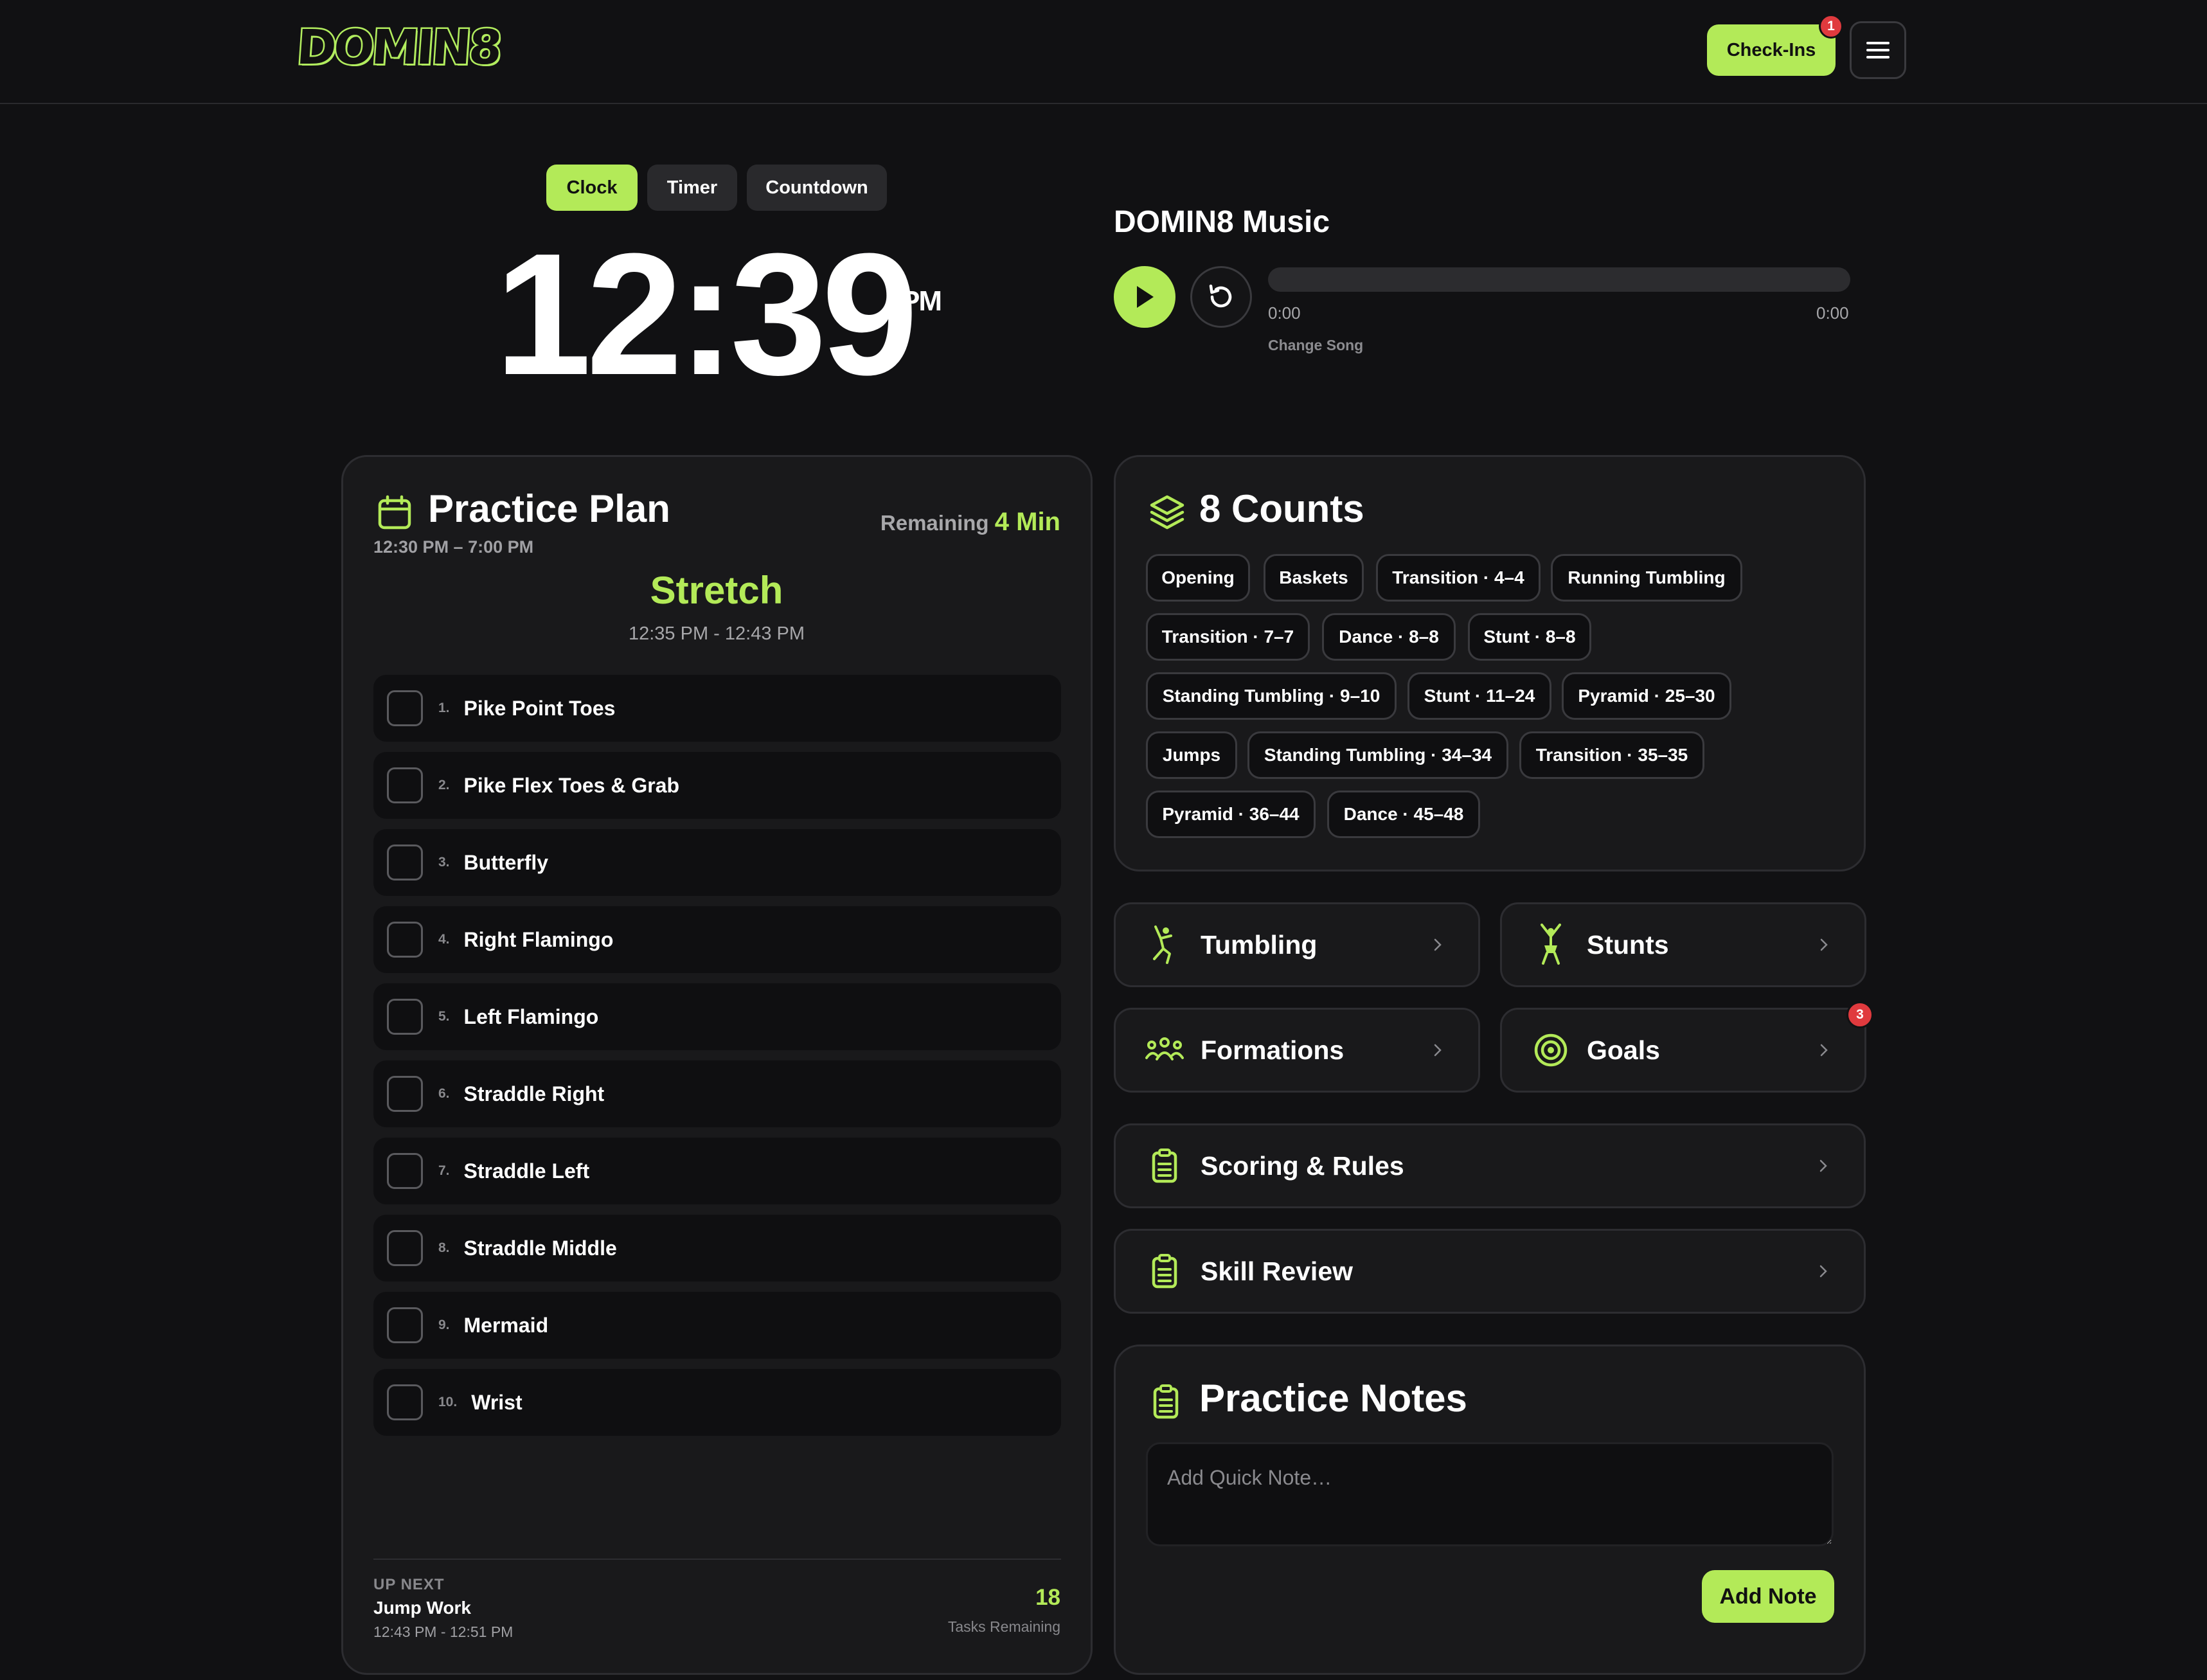 Image resolution: width=2207 pixels, height=1680 pixels. I want to click on music-progress-bar, so click(1559, 279).